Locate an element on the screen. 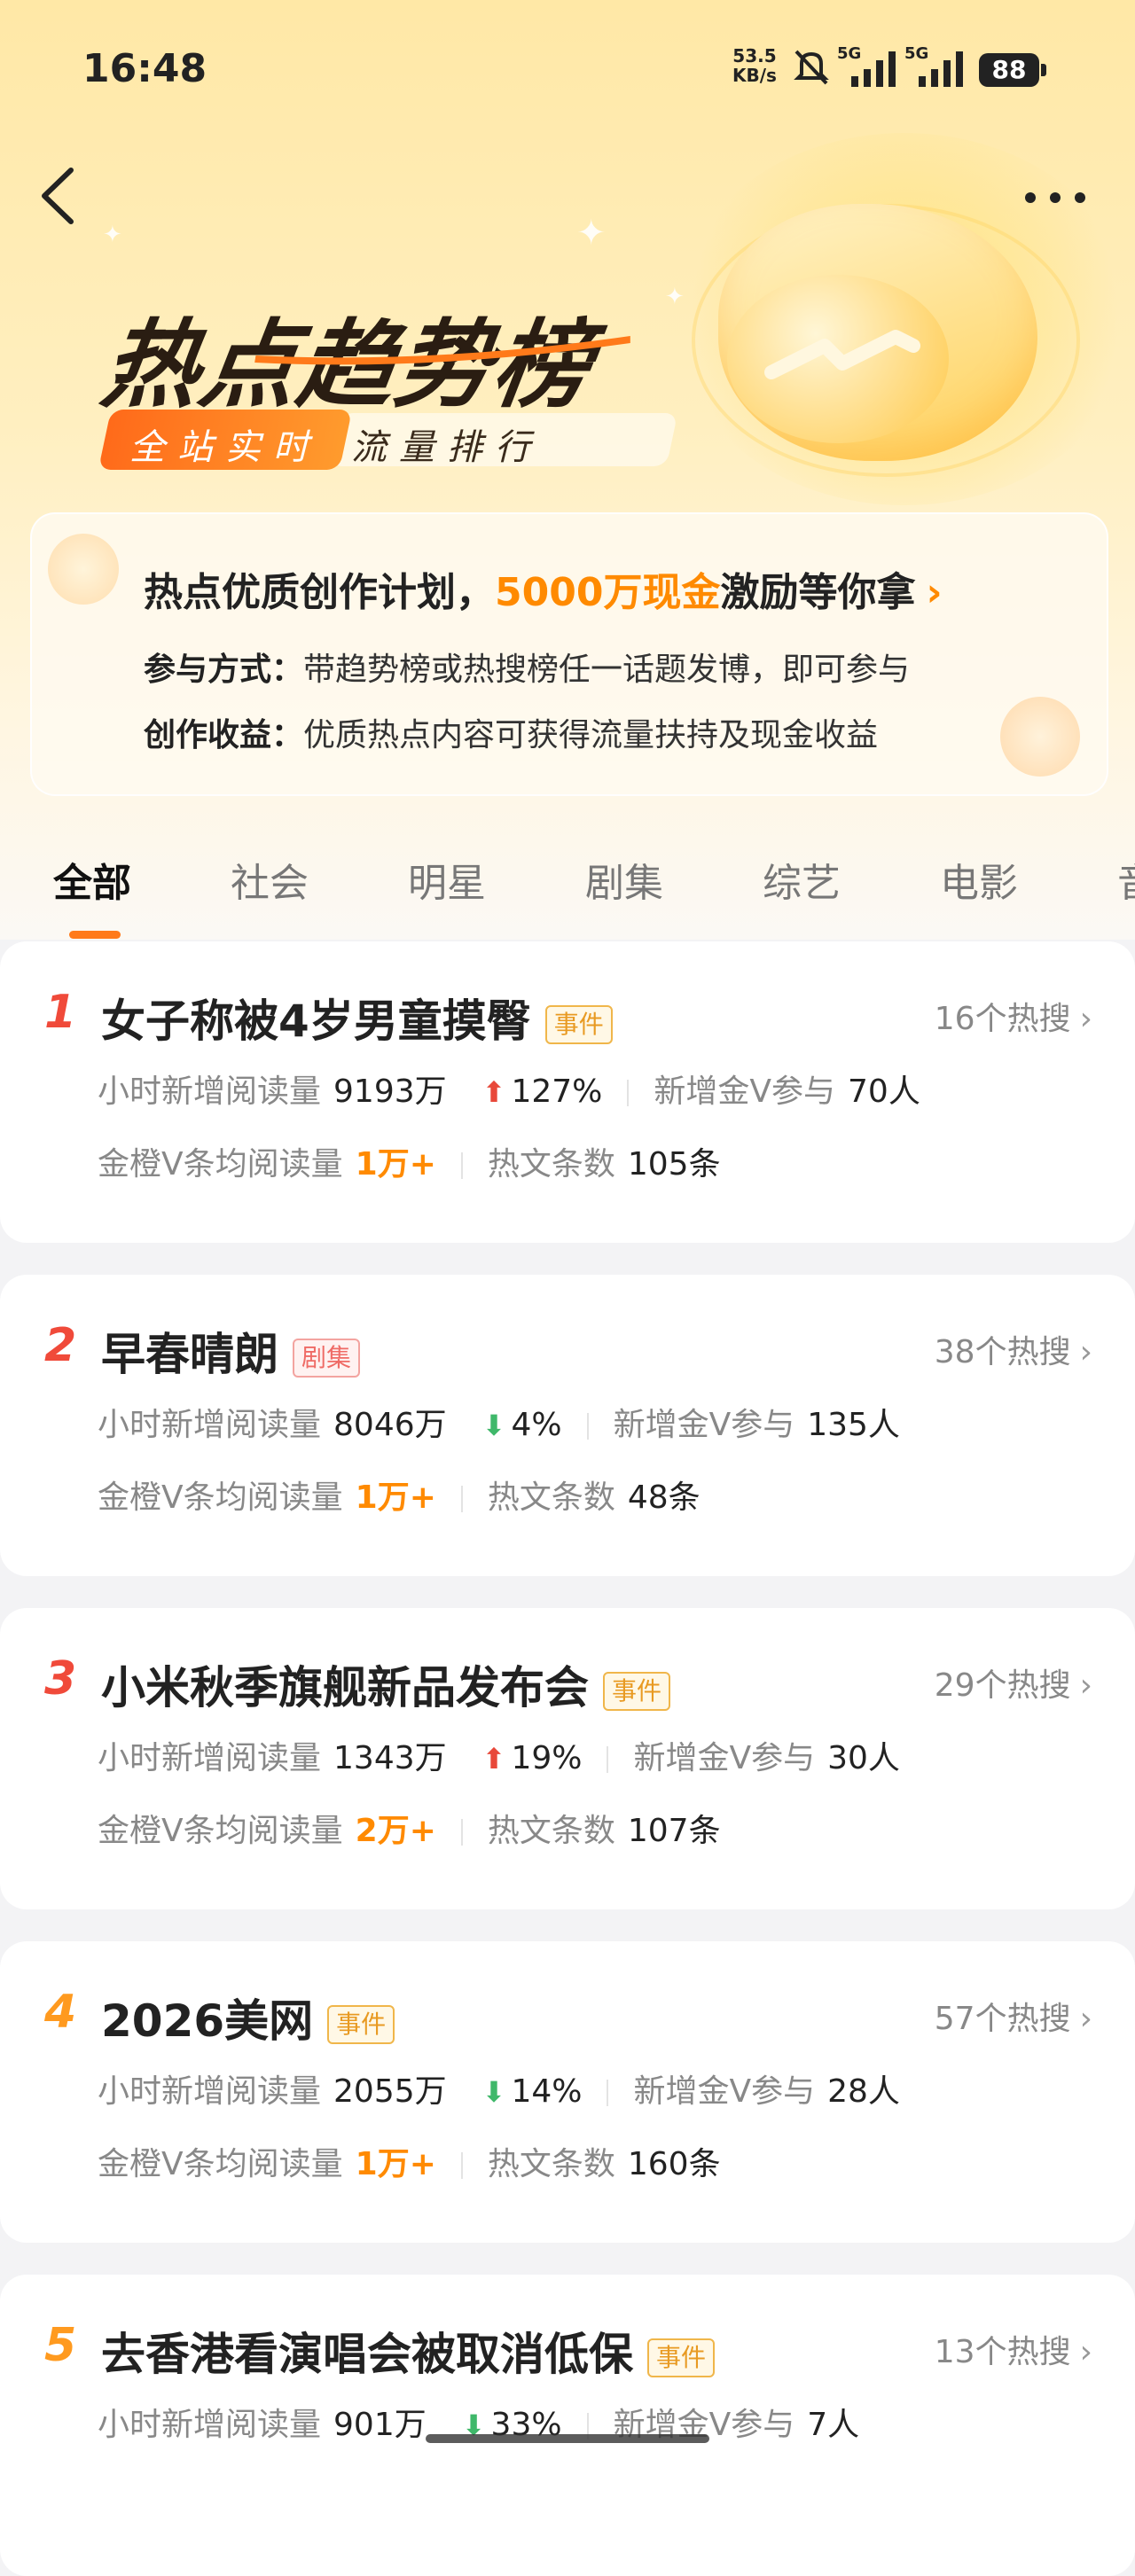  trend-title-text: 2026美网 is located at coordinates (208, 2021).